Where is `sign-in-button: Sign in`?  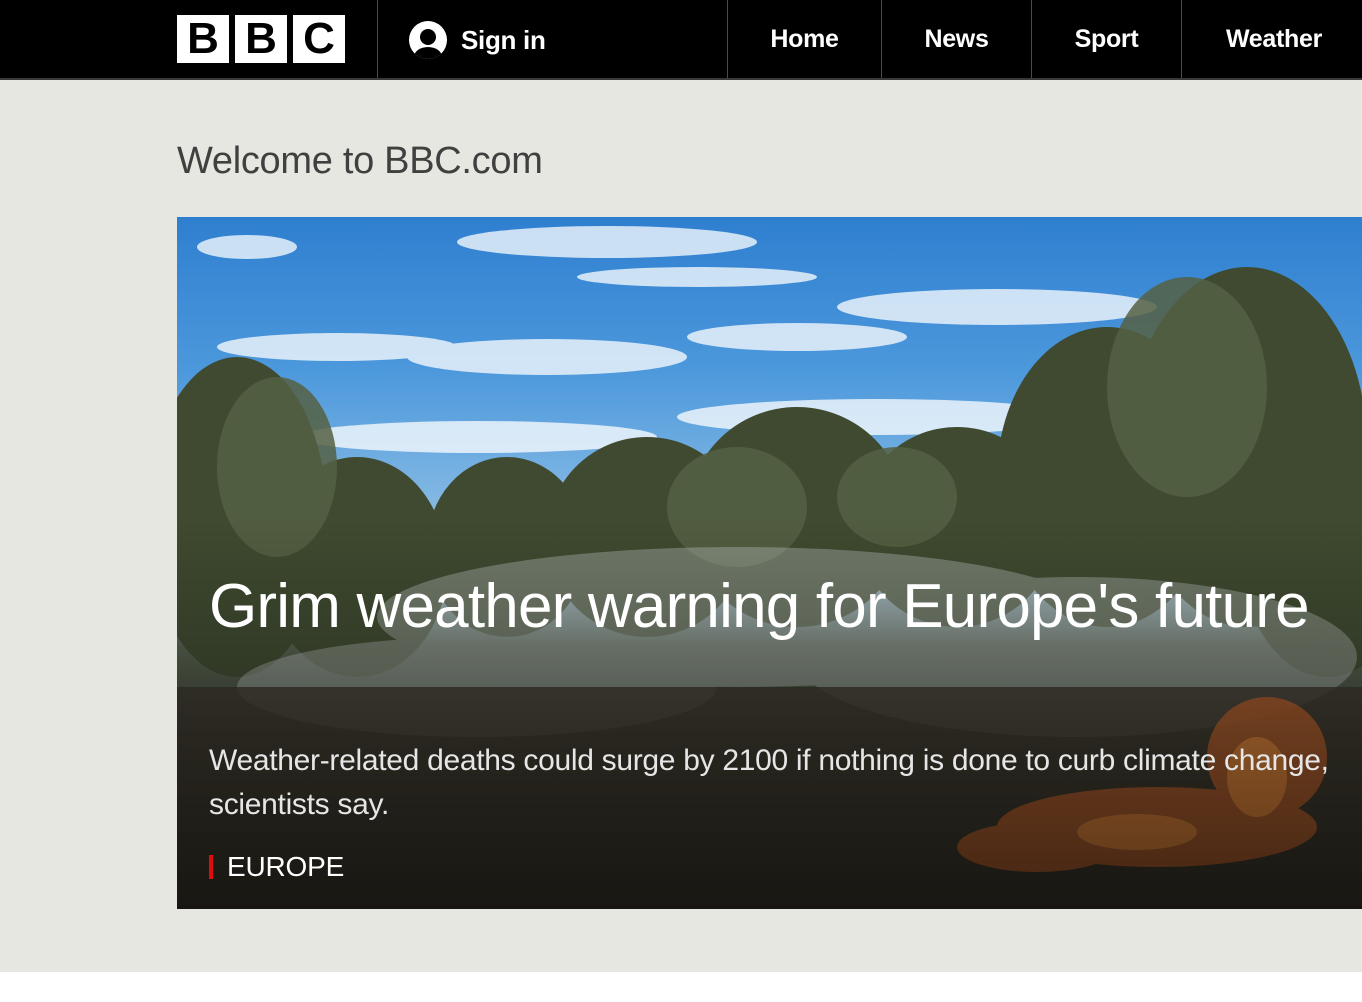 sign-in-button: Sign in is located at coordinates (477, 40).